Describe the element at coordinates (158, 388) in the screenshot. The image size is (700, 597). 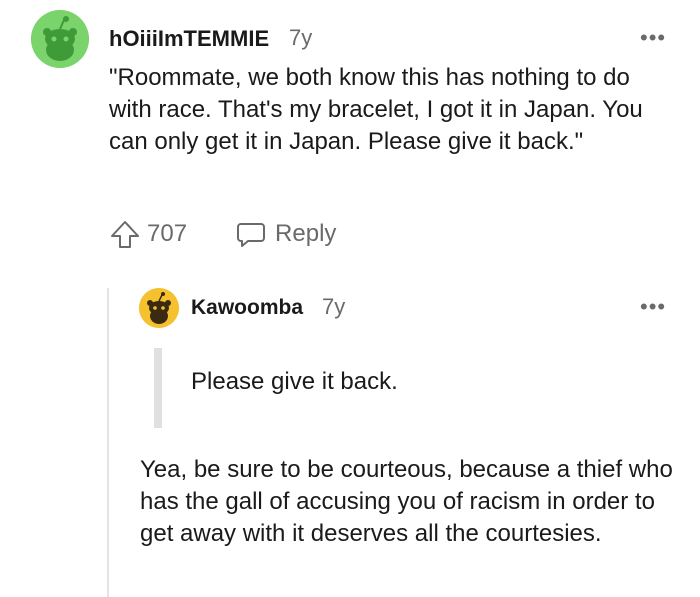
I see `blockquote-bar` at that location.